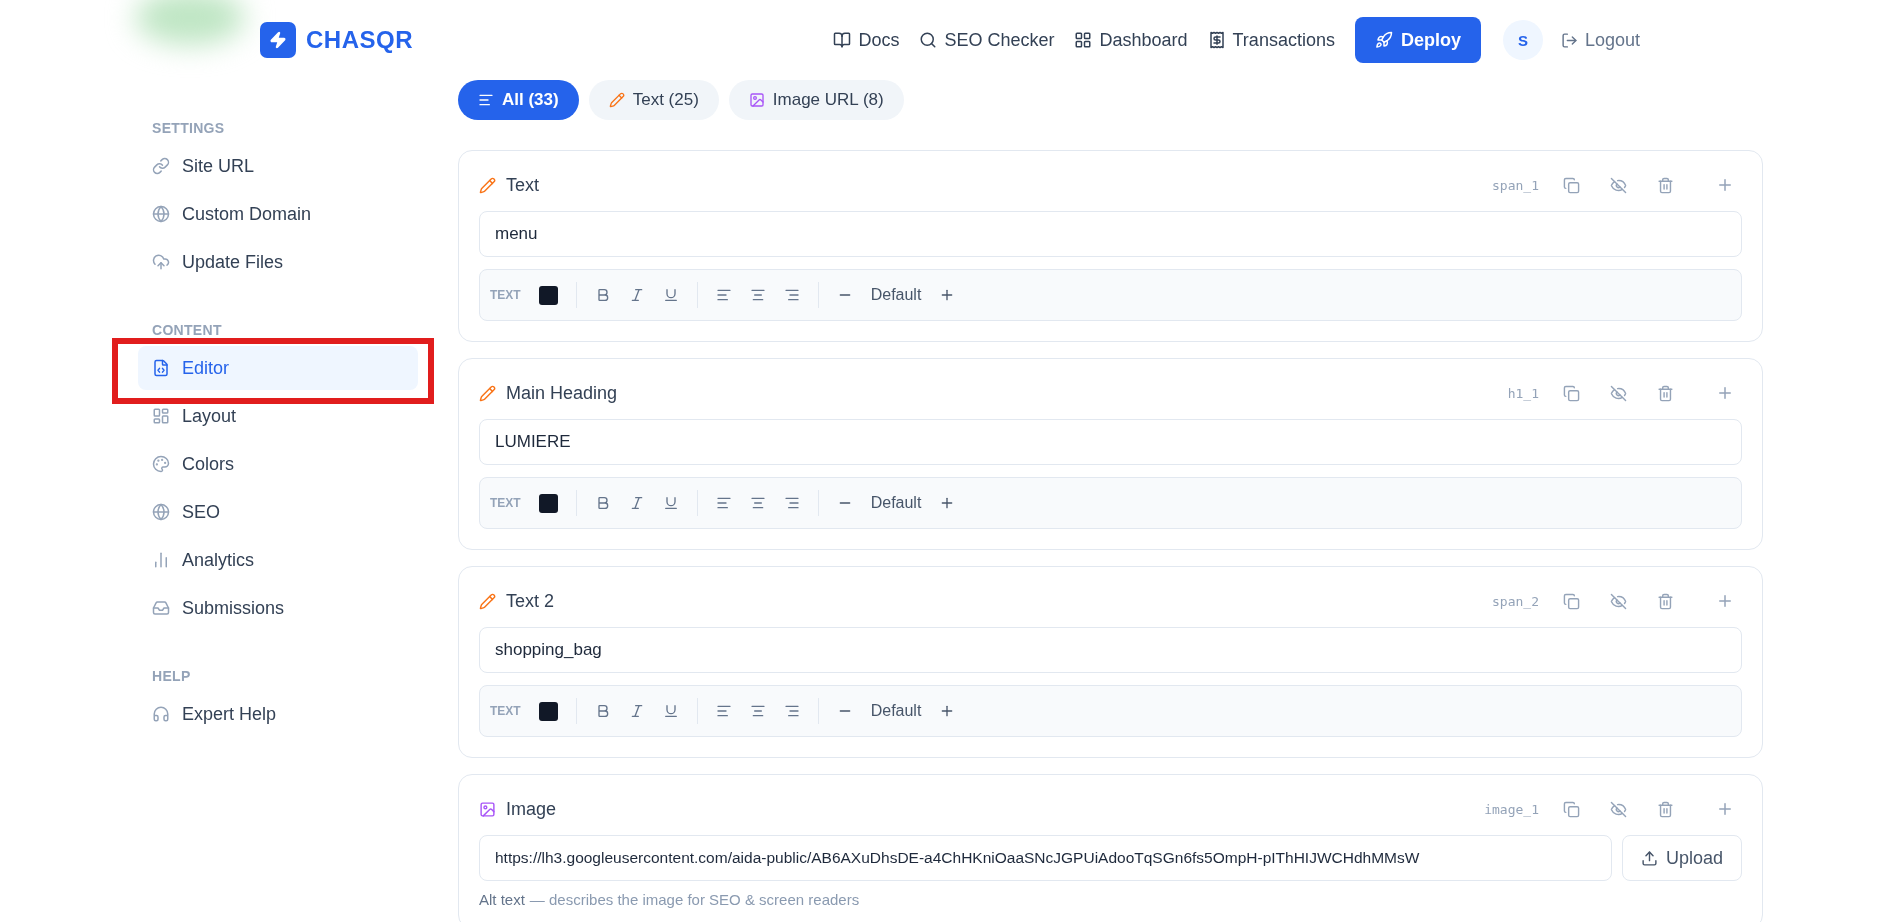 This screenshot has width=1897, height=922. I want to click on text-field: menu, so click(1110, 234).